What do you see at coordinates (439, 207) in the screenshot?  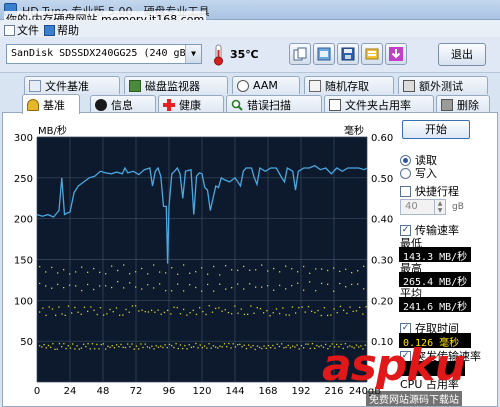 I see `stepper-arrows-icon: ▲ ▼` at bounding box center [439, 207].